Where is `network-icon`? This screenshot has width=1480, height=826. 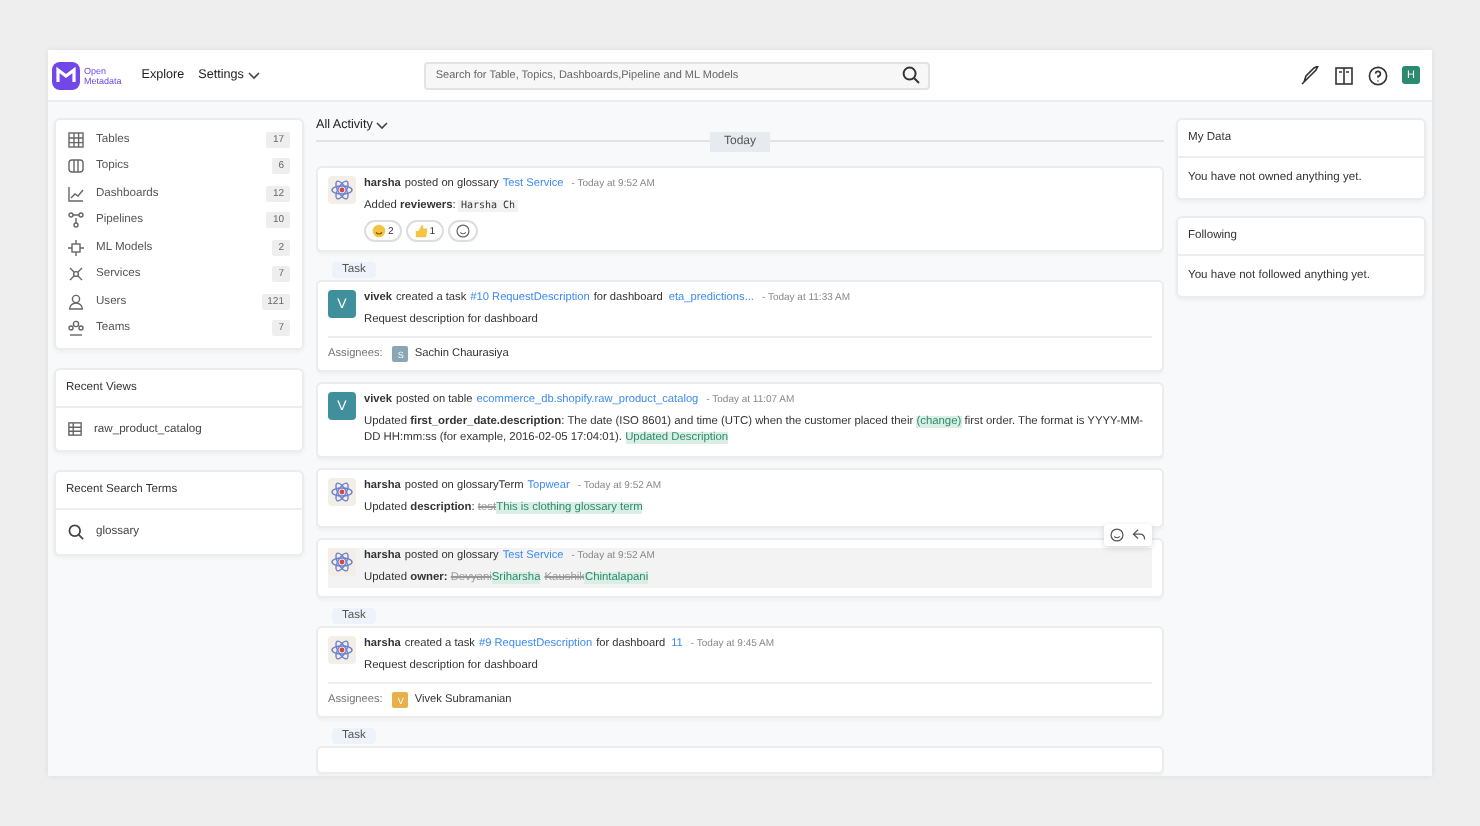
network-icon is located at coordinates (76, 274).